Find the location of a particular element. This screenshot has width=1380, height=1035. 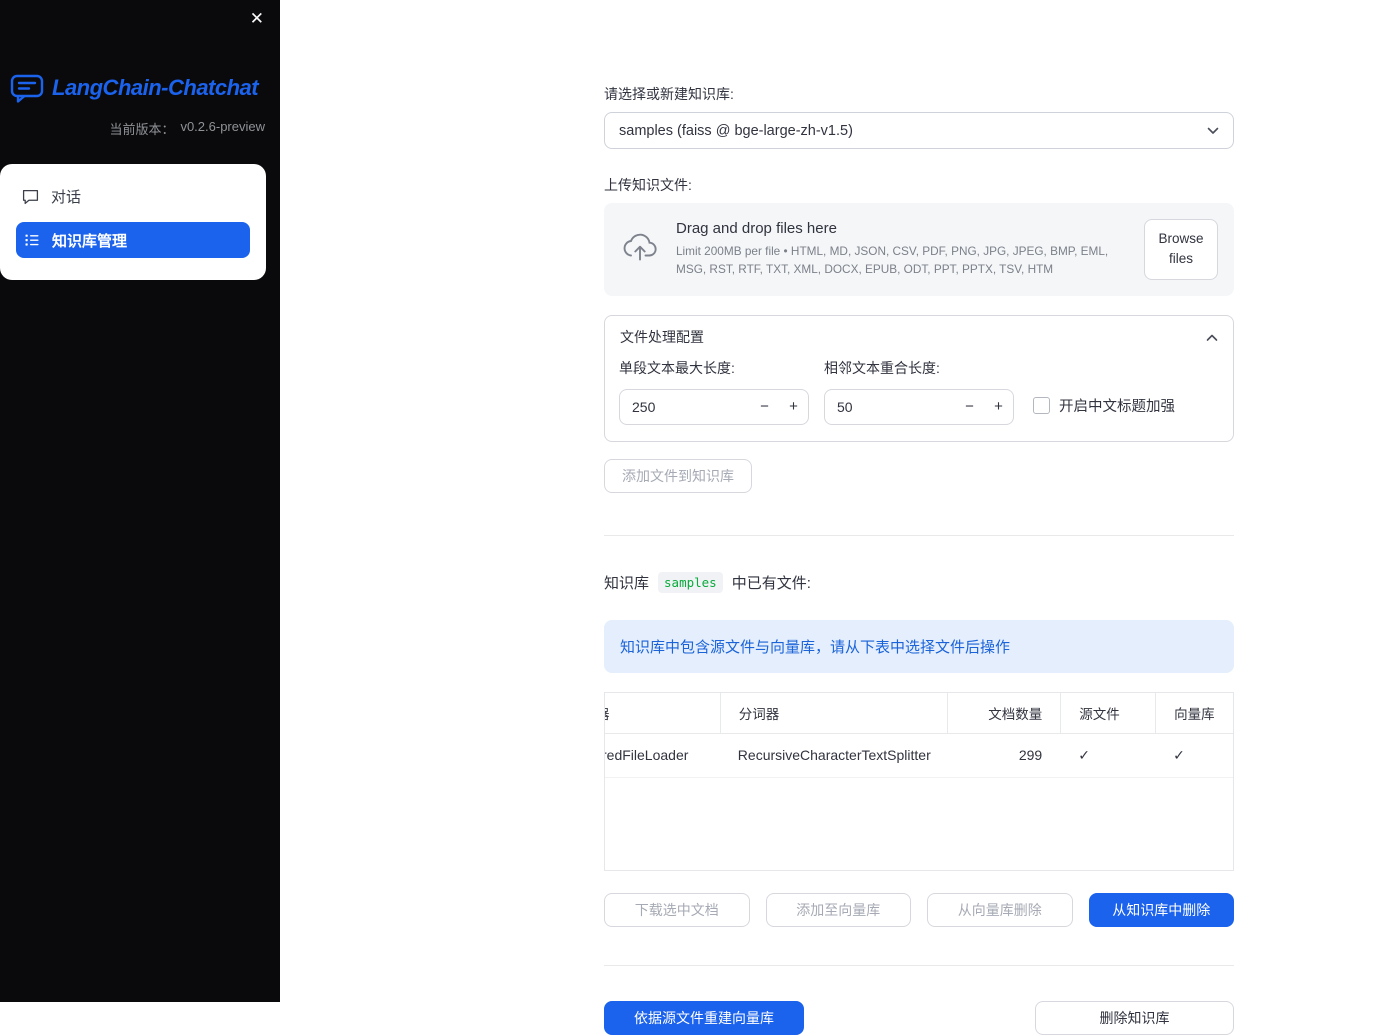

version-label: 当前版本： is located at coordinates (142, 129).